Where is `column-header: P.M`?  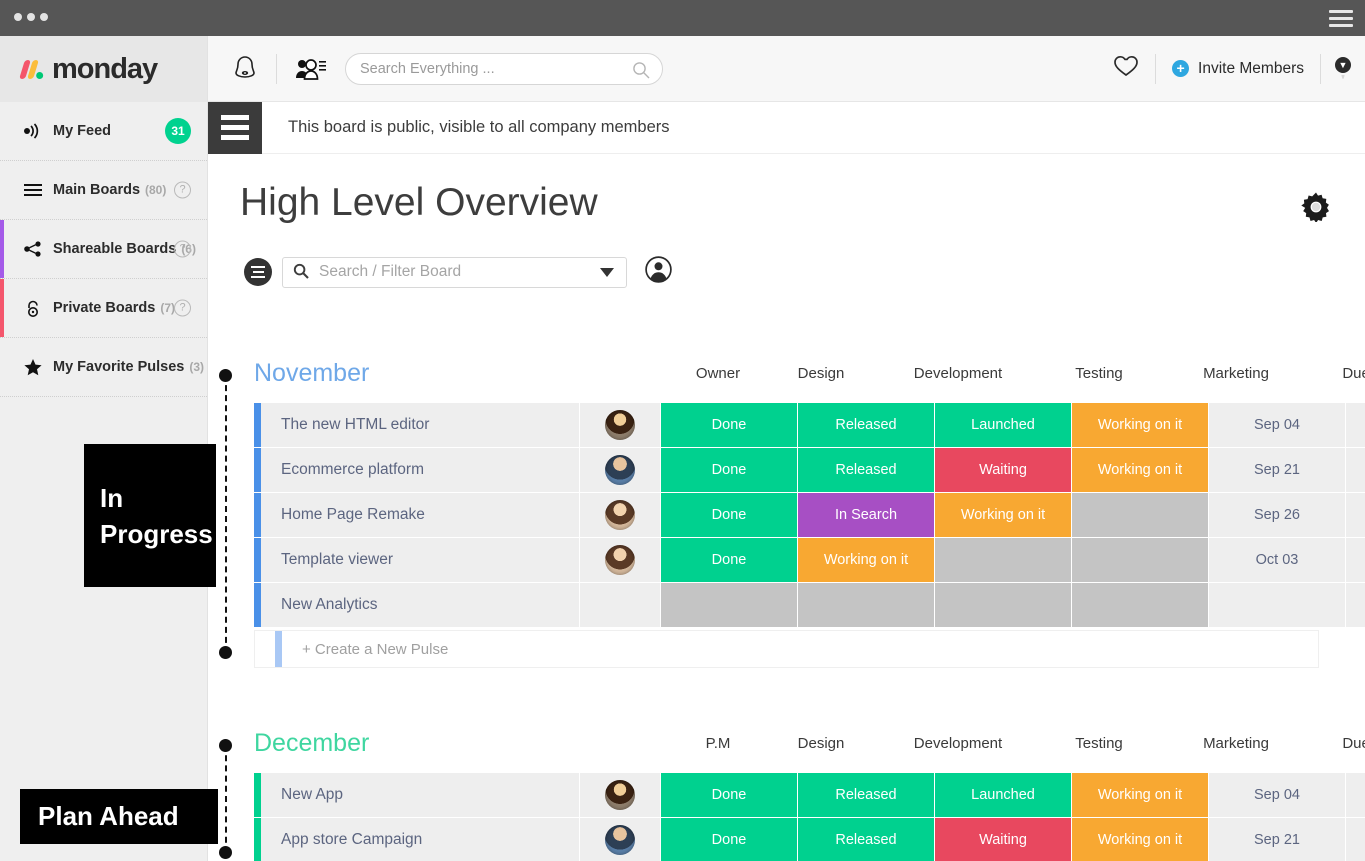
column-header: P.M is located at coordinates (718, 743).